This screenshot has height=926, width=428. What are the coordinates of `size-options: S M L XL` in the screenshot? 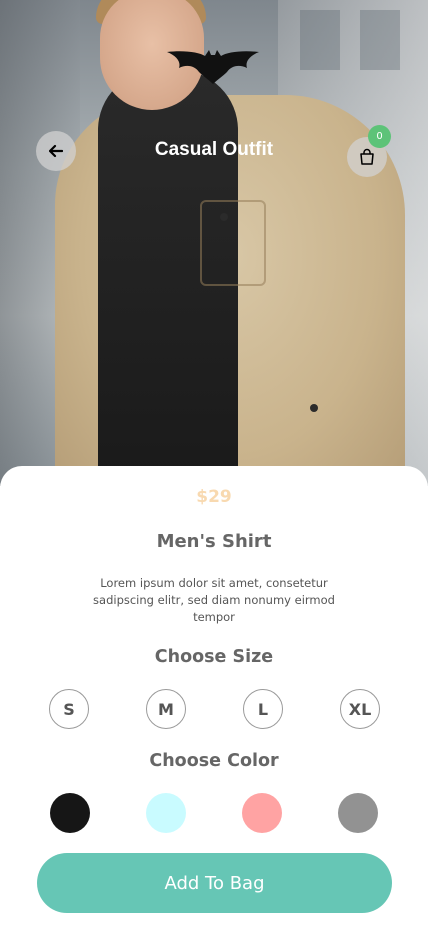 It's located at (214, 709).